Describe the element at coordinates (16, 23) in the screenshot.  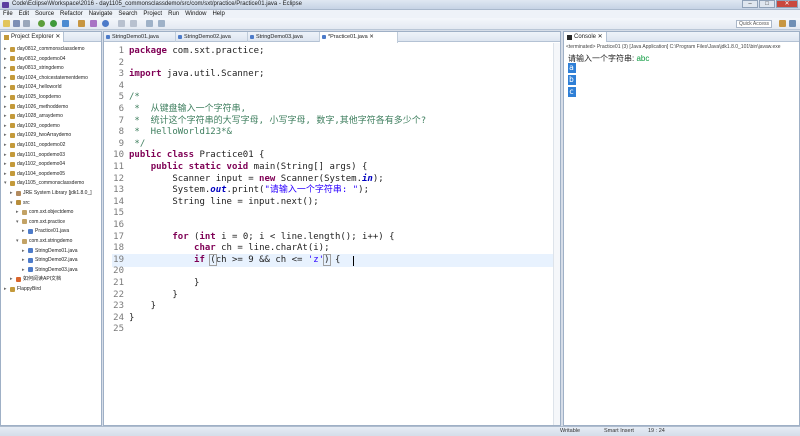
I see `save-icon` at that location.